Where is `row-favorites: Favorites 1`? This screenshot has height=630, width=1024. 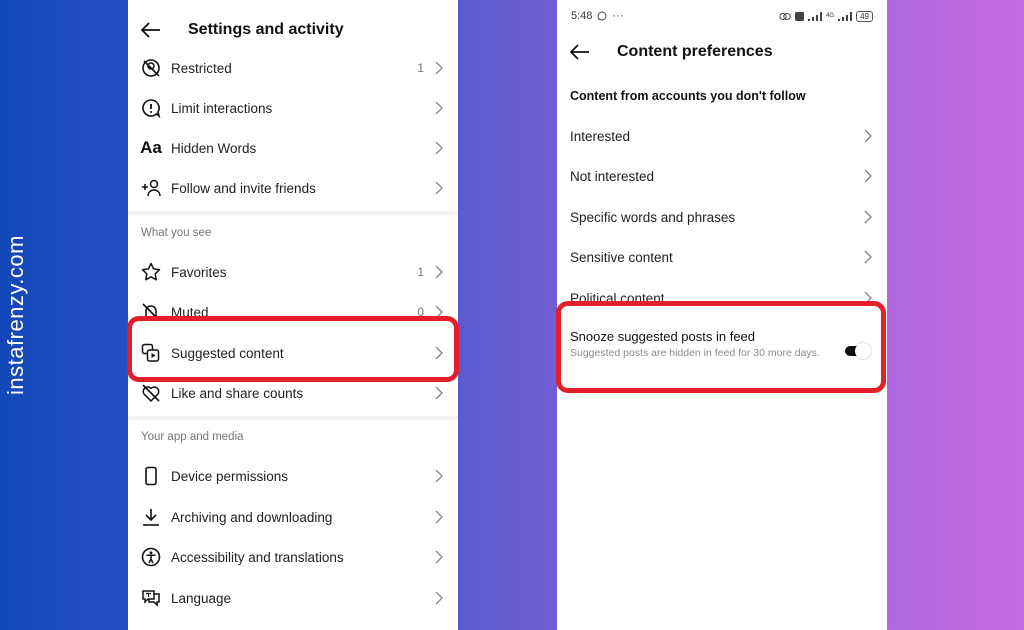 row-favorites: Favorites 1 is located at coordinates (293, 272).